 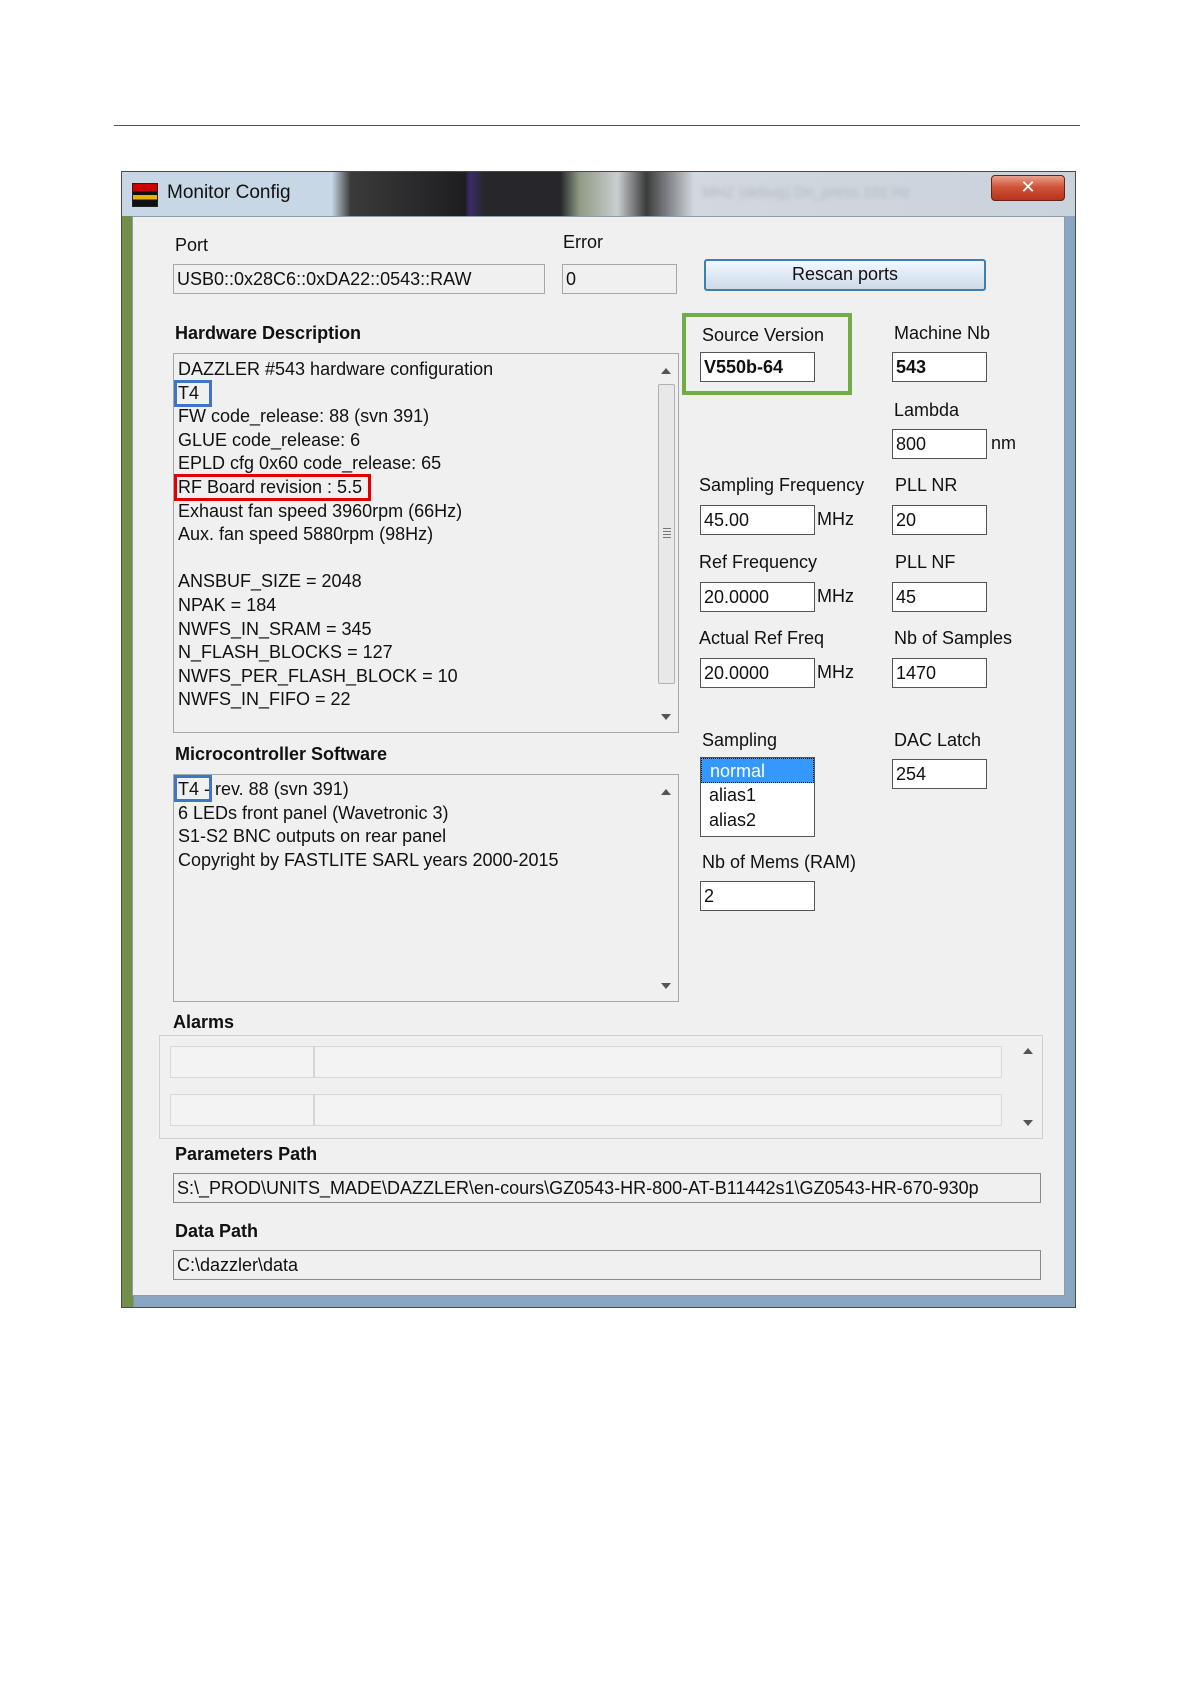 What do you see at coordinates (926, 485) in the screenshot?
I see `pll-nr-label: PLL NR` at bounding box center [926, 485].